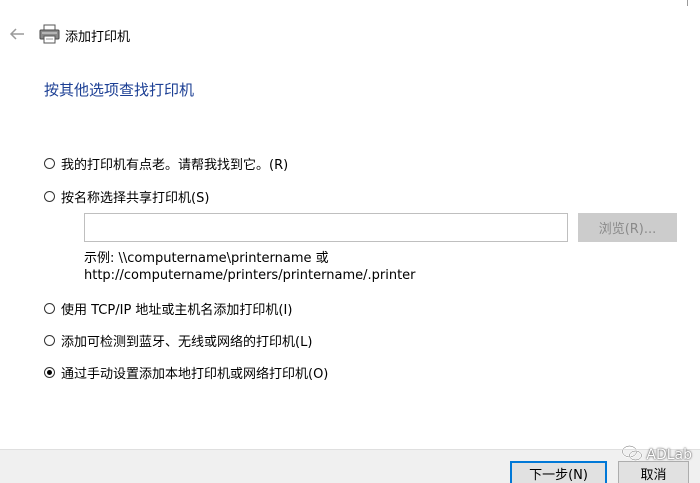 The image size is (700, 483). Describe the element at coordinates (98, 37) in the screenshot. I see `window-title: 添加打印机` at that location.